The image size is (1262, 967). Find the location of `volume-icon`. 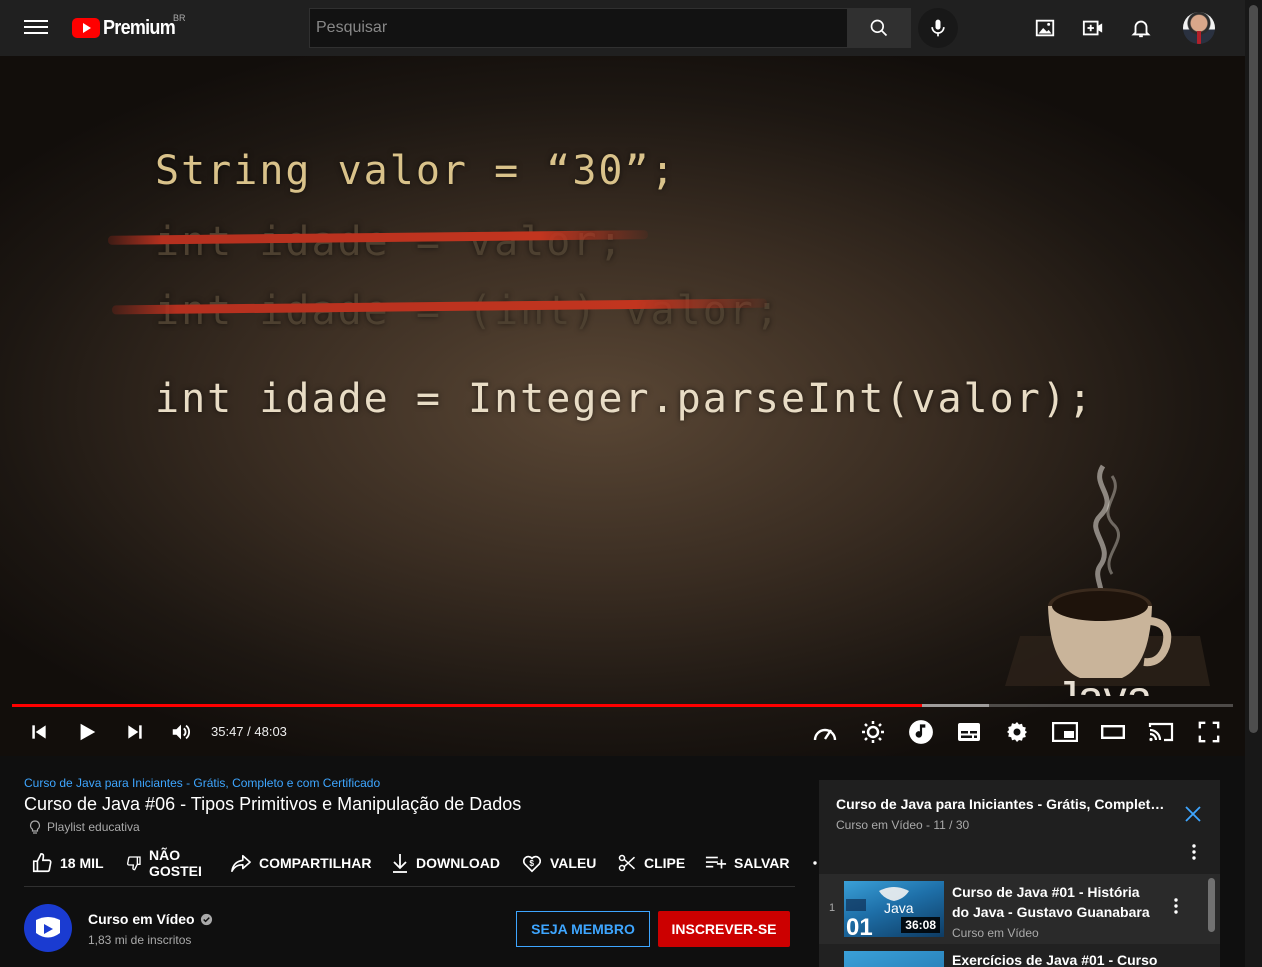

volume-icon is located at coordinates (181, 732).